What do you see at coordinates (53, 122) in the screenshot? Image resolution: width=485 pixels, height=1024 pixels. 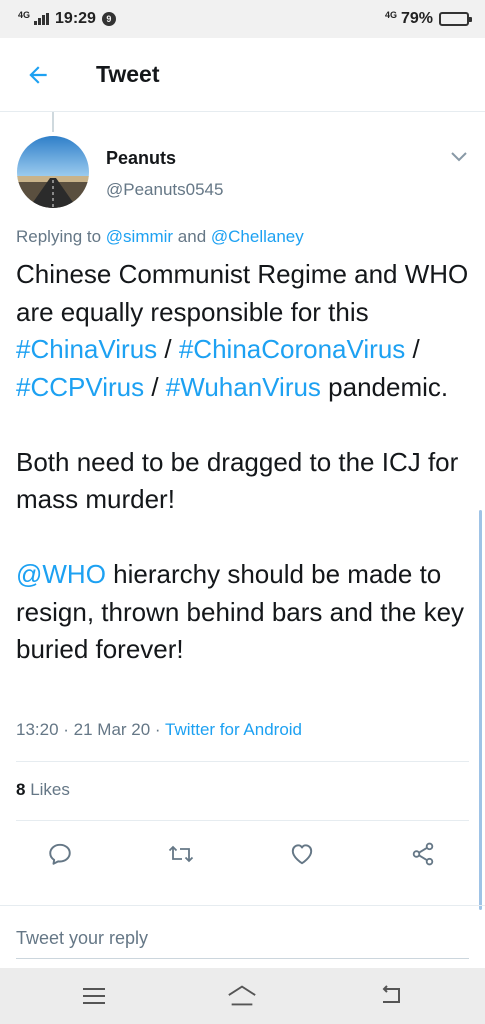 I see `thread-connector-line` at bounding box center [53, 122].